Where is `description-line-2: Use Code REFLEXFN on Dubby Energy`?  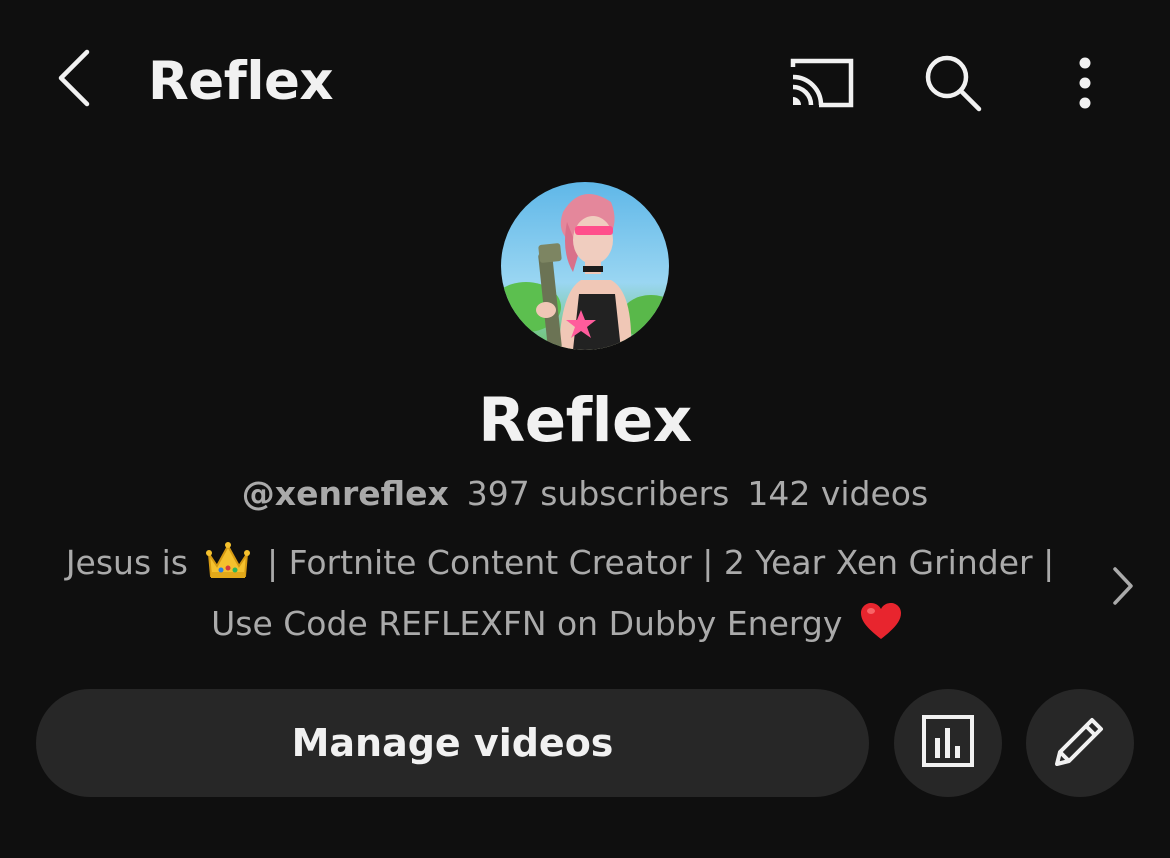 description-line-2: Use Code REFLEXFN on Dubby Energy is located at coordinates (560, 626).